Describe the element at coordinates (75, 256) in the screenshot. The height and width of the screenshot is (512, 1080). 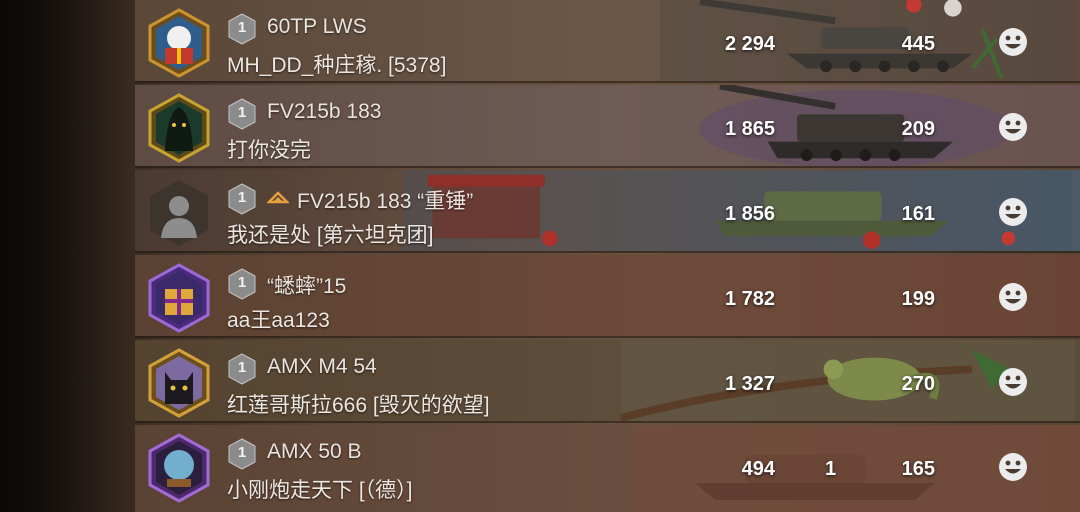
I see `left-vignette` at that location.